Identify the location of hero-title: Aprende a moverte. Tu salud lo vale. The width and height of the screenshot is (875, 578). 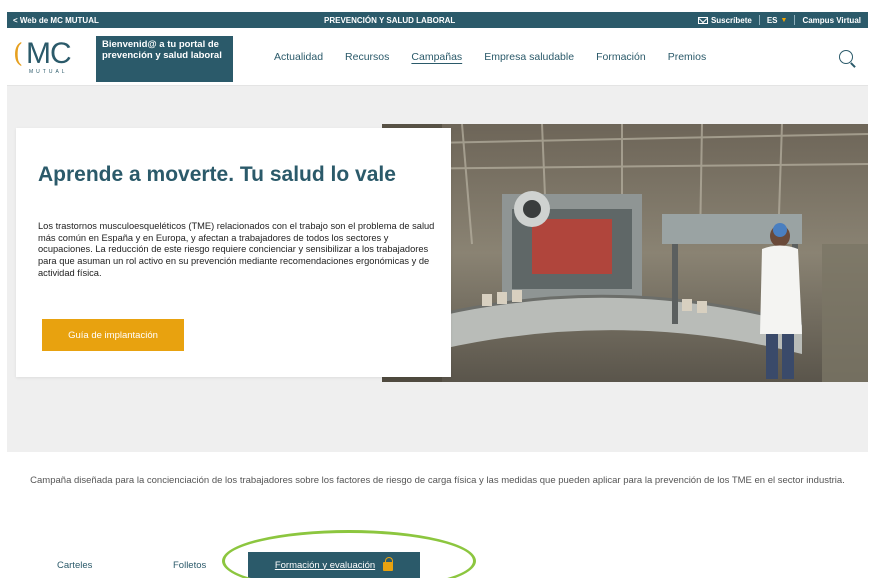
(217, 174).